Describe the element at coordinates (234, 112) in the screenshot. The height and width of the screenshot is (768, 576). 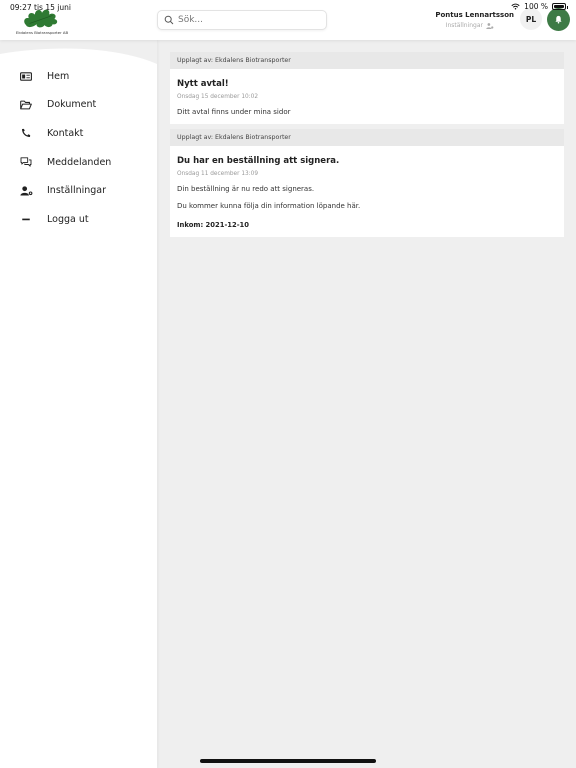
I see `card-text: Ditt avtal finns under mina sidor` at that location.